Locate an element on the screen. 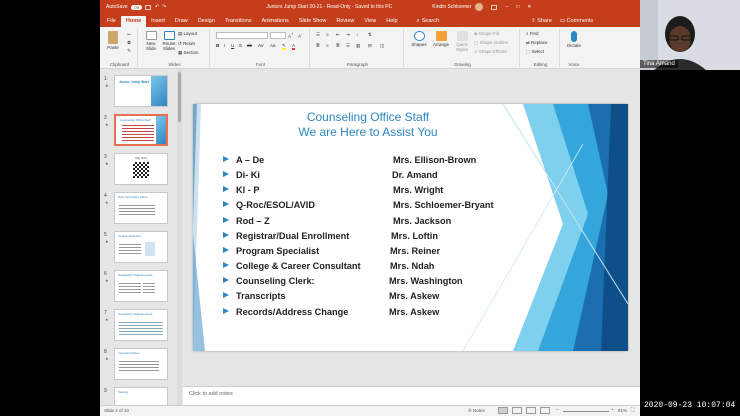  paste-icon is located at coordinates (113, 37).